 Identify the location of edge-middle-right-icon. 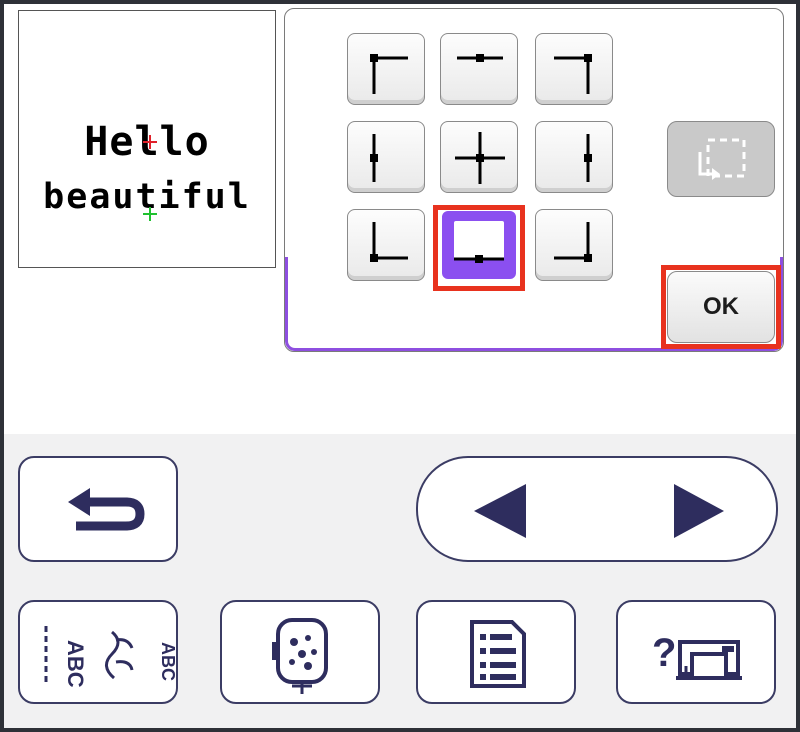
(588, 158).